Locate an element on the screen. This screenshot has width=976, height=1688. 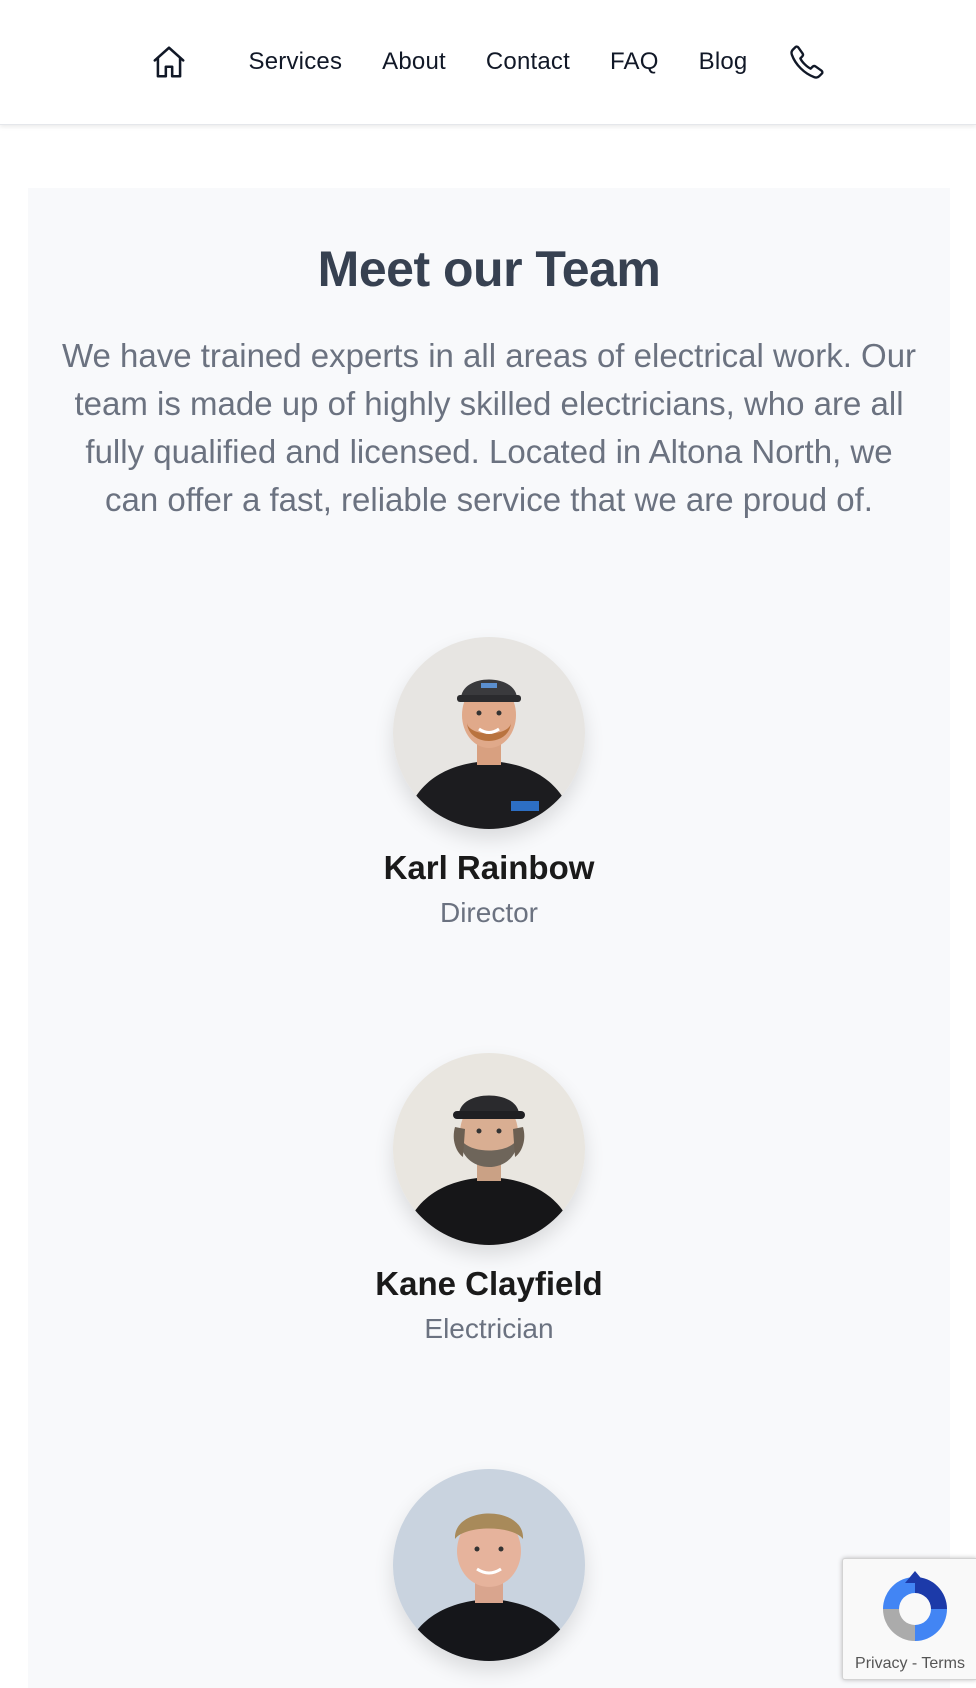
nav-link-blog: Blog is located at coordinates (723, 62).